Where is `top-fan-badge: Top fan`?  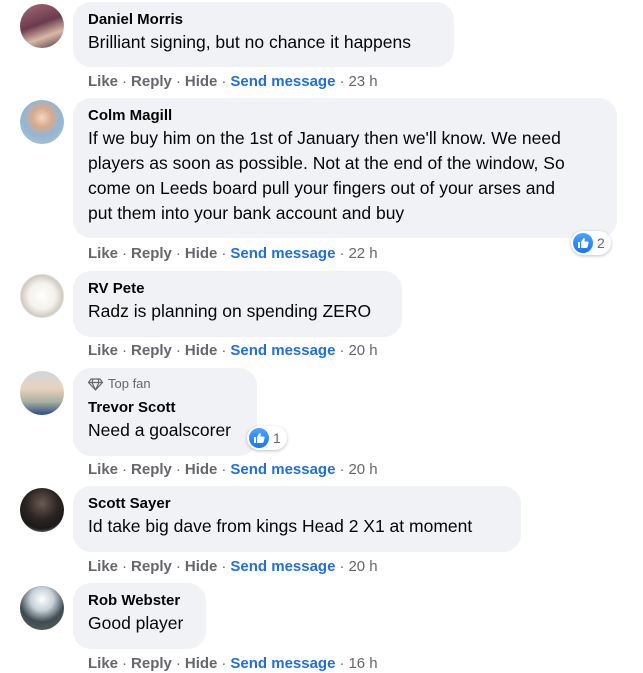 top-fan-badge: Top fan is located at coordinates (165, 384).